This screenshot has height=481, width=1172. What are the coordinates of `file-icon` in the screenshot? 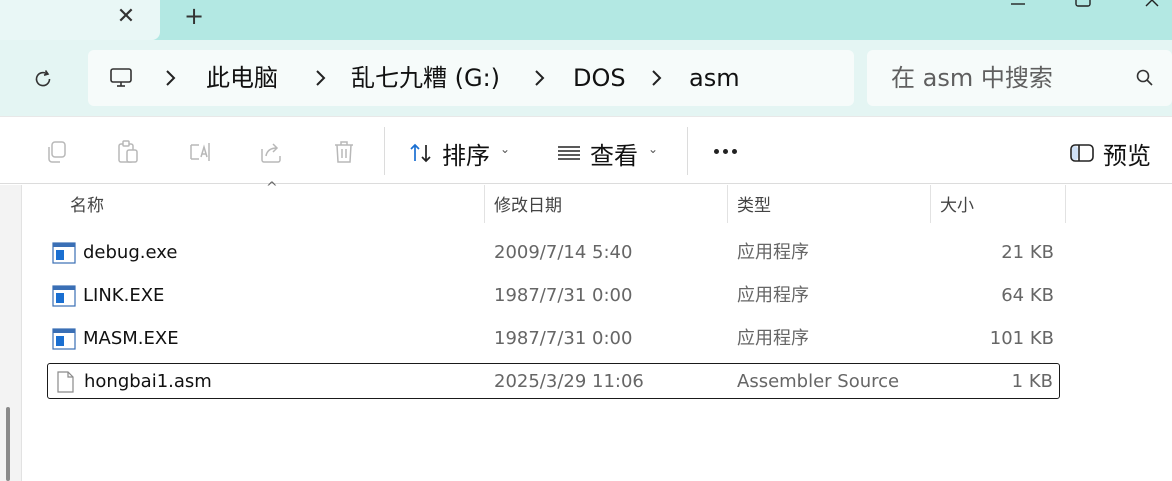 It's located at (65, 382).